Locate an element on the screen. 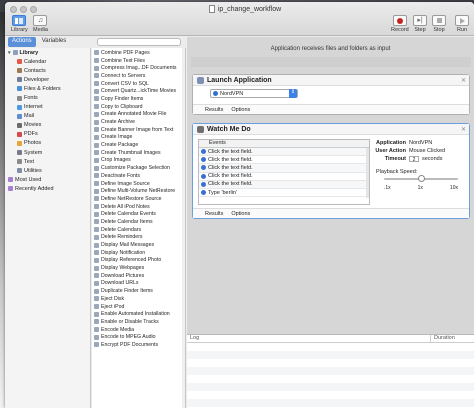 The width and height of the screenshot is (474, 408). list-item: Create Image is located at coordinates (138, 138).